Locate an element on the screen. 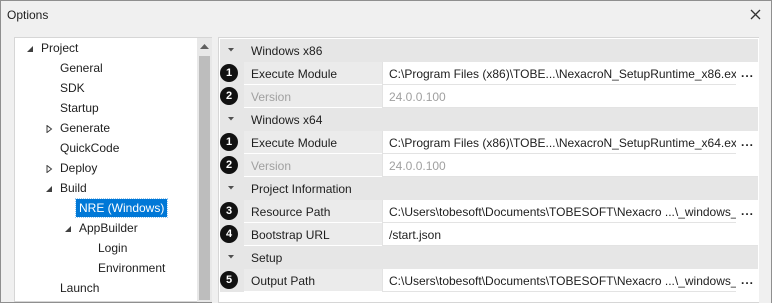 This screenshot has height=303, width=772. tree-item: Startup is located at coordinates (105, 108).